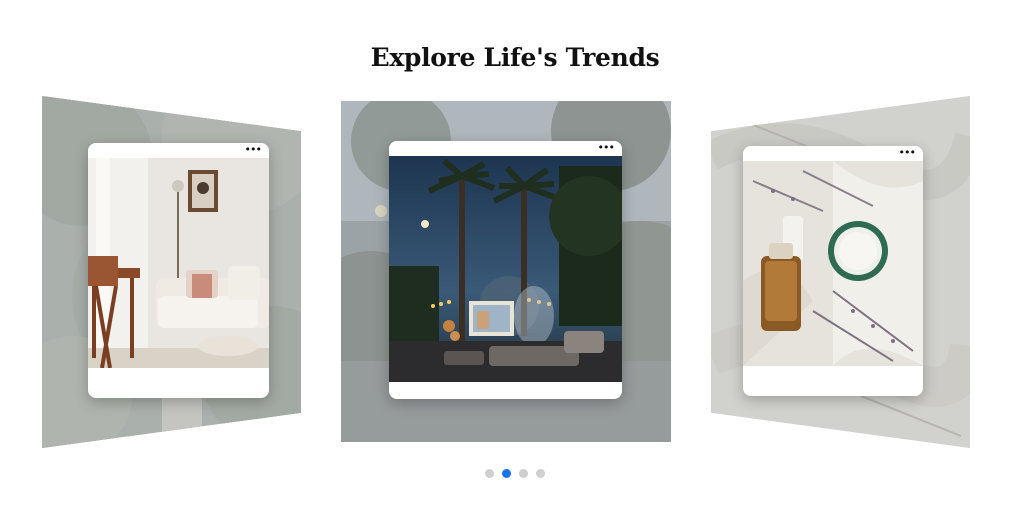 This screenshot has width=1030, height=507. Describe the element at coordinates (515, 473) in the screenshot. I see `carousel-pagination` at that location.